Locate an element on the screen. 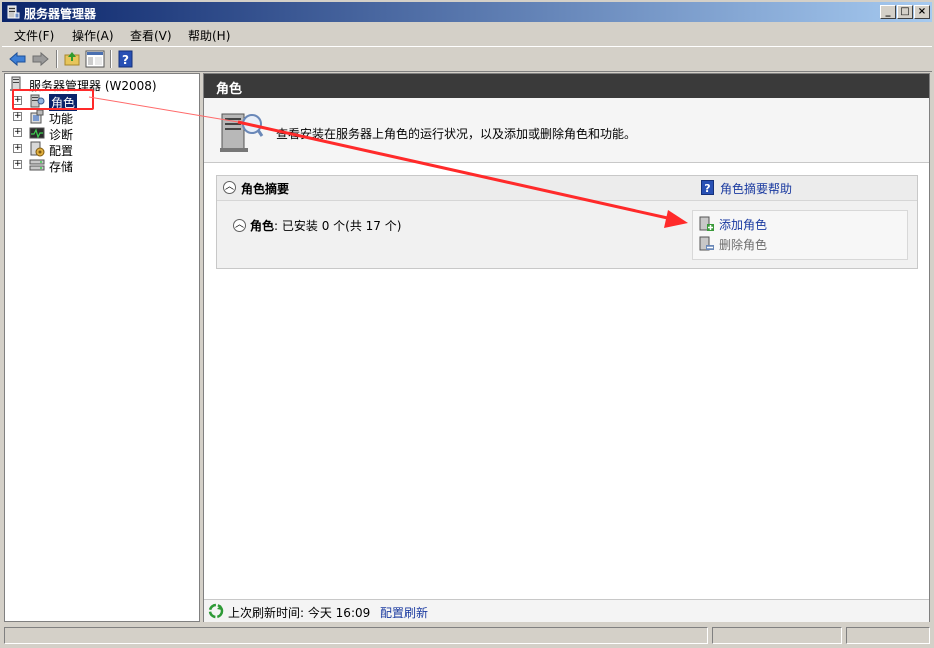 Image resolution: width=934 pixels, height=648 pixels. main-header: 角色 is located at coordinates (566, 86).